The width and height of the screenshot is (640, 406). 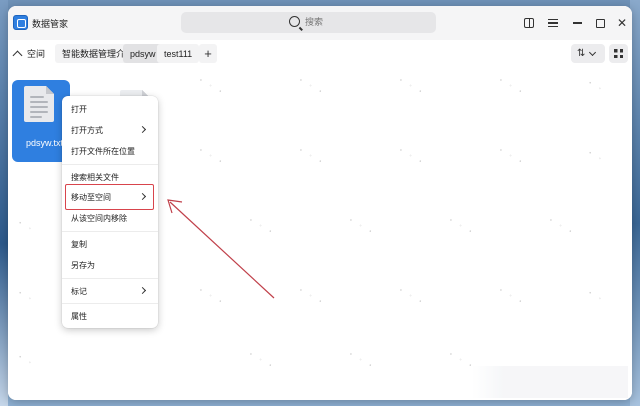 What do you see at coordinates (103, 151) in the screenshot?
I see `menu-item-label: 打开文件所在位置` at bounding box center [103, 151].